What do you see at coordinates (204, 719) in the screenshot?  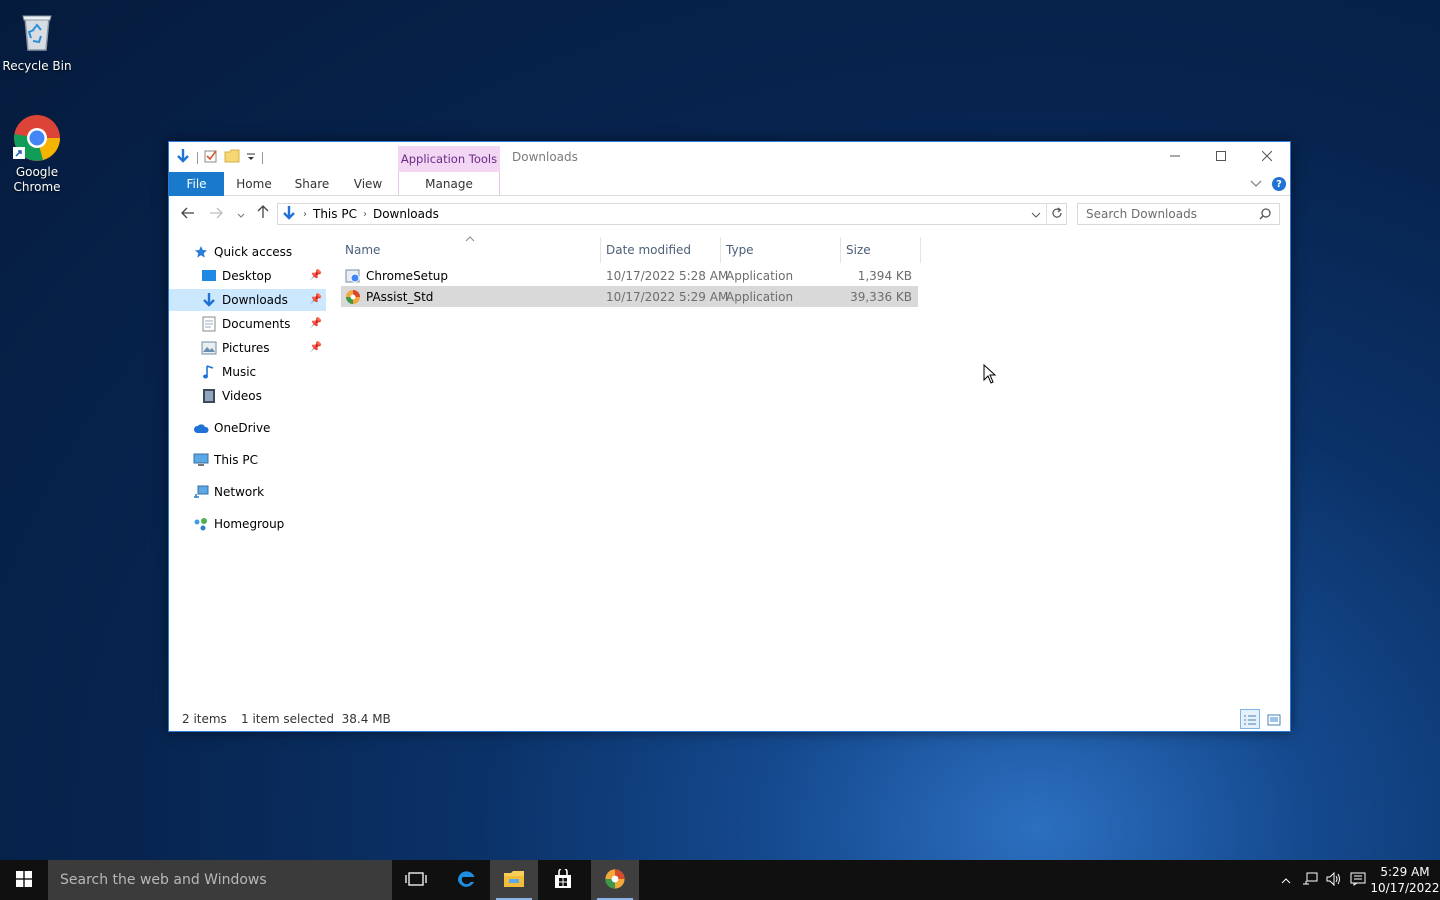 I see `item-count: 2 items` at bounding box center [204, 719].